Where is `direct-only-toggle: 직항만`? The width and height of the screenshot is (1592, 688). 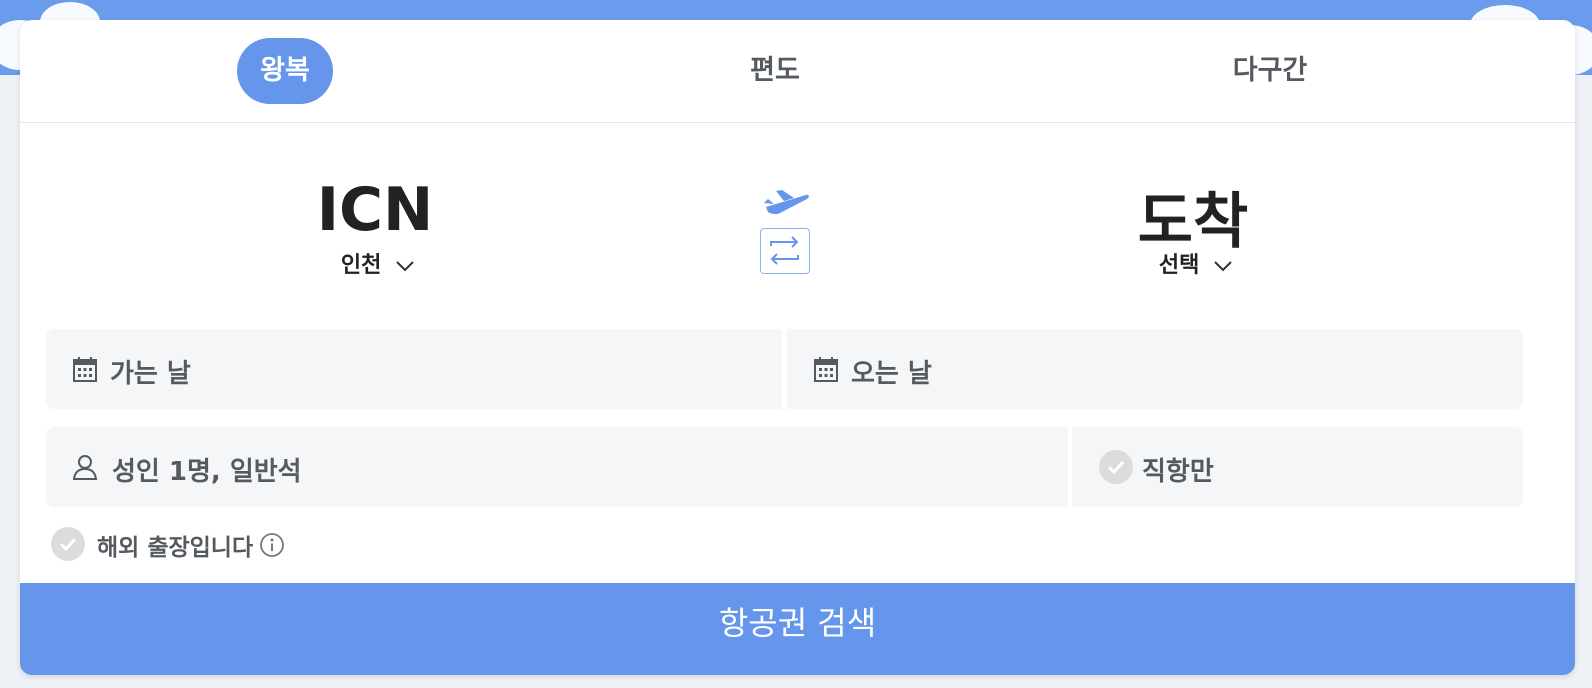 direct-only-toggle: 직항만 is located at coordinates (1297, 467).